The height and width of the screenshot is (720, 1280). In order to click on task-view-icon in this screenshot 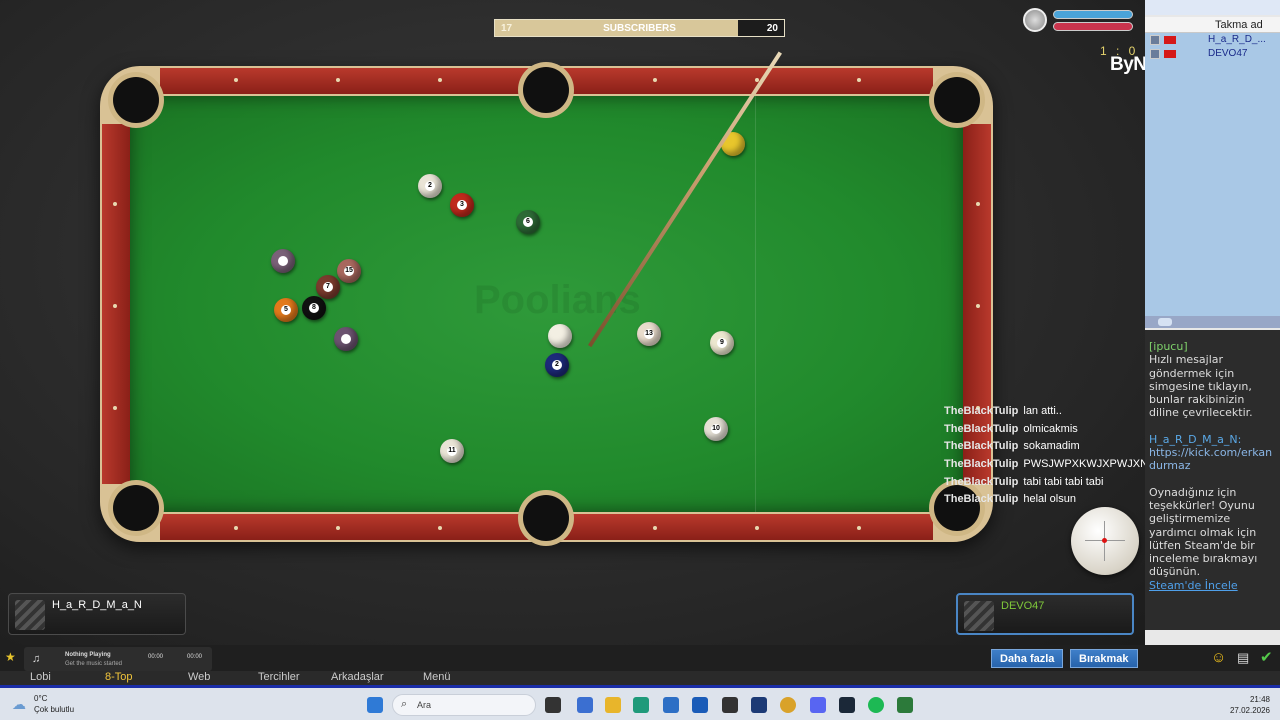, I will do `click(553, 705)`.